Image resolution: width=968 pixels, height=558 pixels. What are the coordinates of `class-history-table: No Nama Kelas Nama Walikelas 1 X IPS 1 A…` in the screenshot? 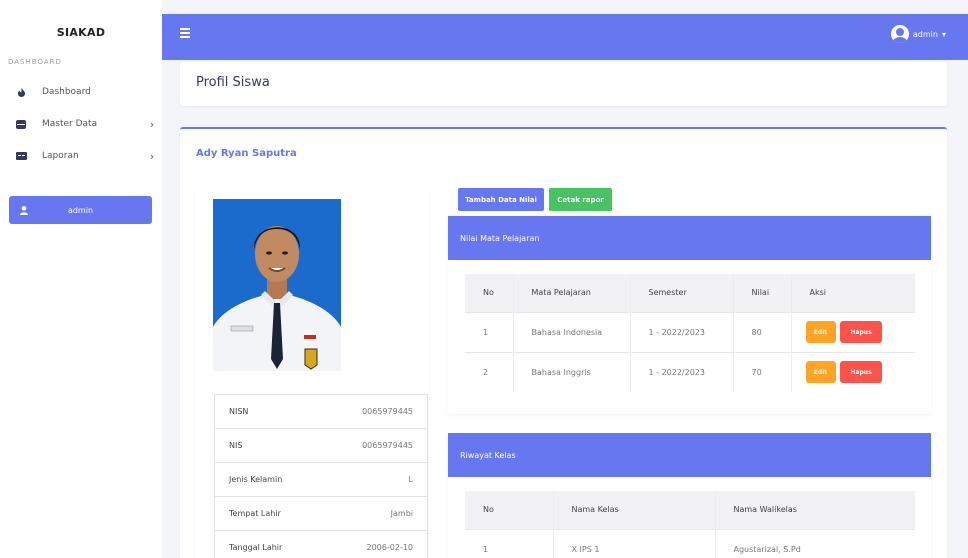 It's located at (690, 524).